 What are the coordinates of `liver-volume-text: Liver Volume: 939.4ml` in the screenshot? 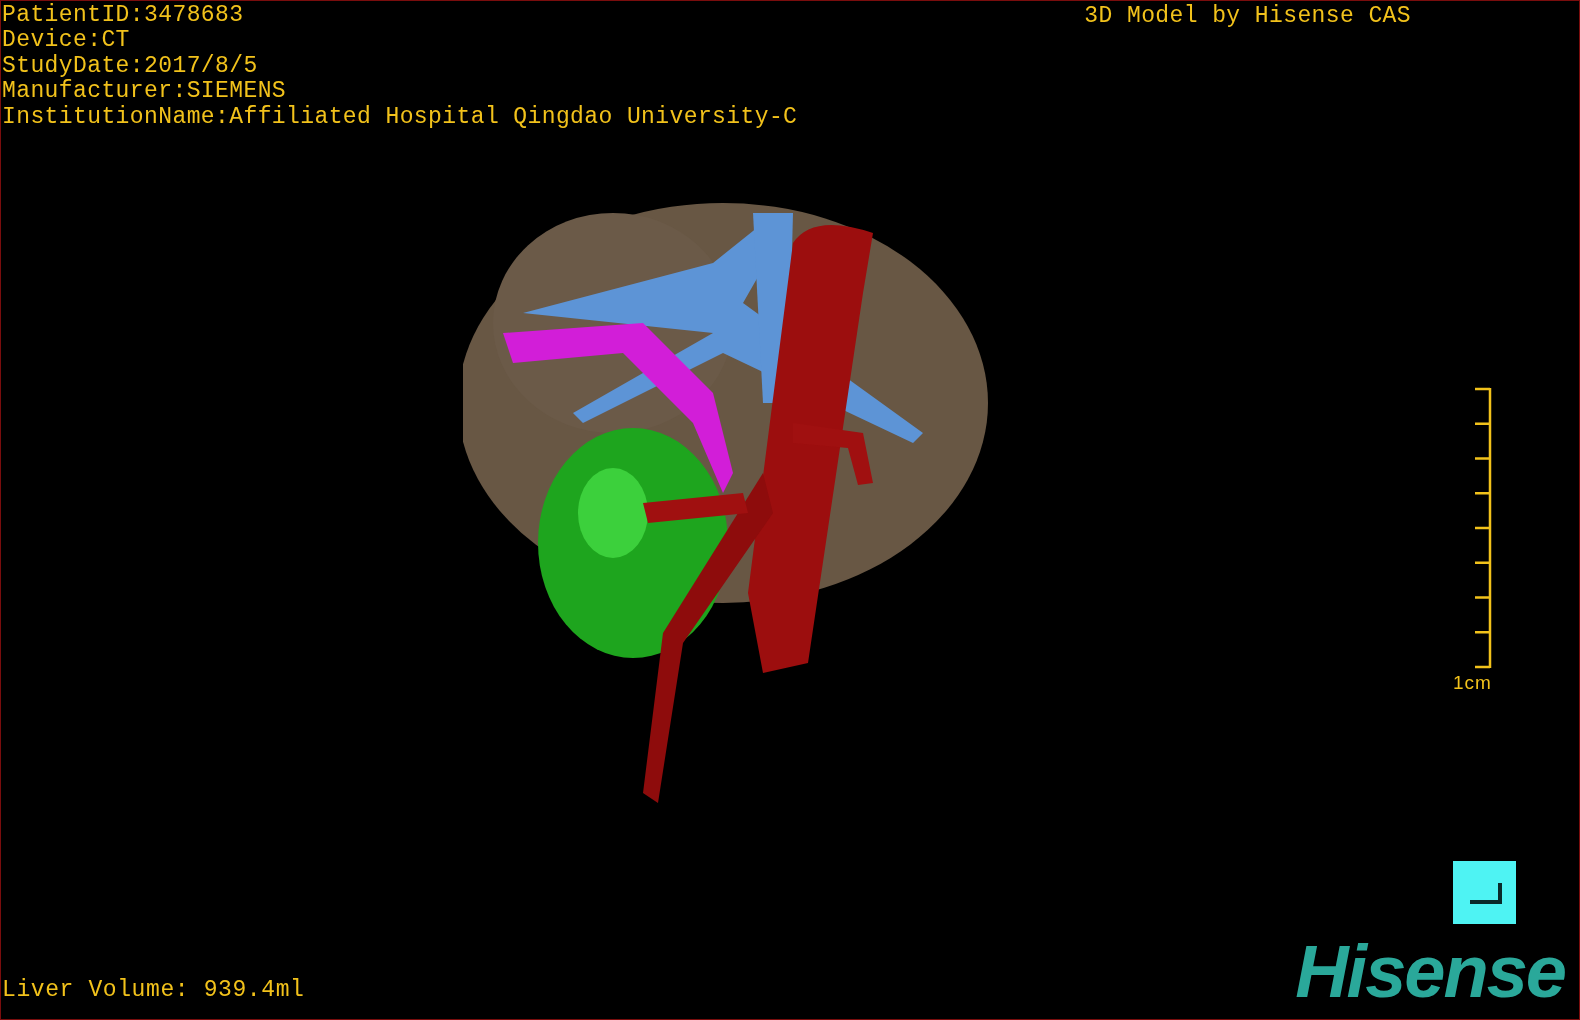 It's located at (153, 990).